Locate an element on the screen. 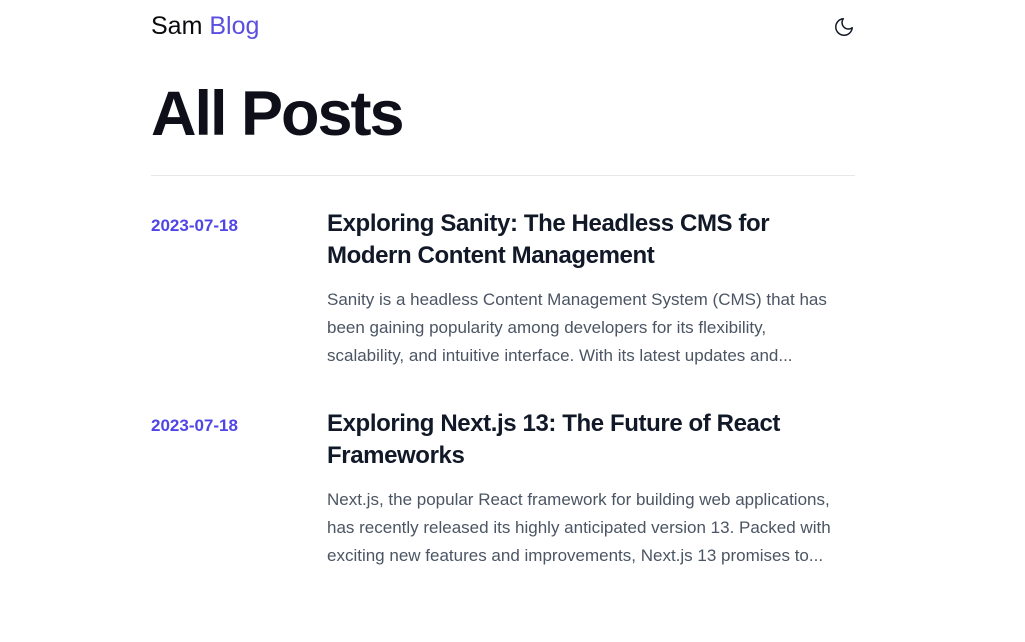 The image size is (1025, 642). divider is located at coordinates (503, 175).